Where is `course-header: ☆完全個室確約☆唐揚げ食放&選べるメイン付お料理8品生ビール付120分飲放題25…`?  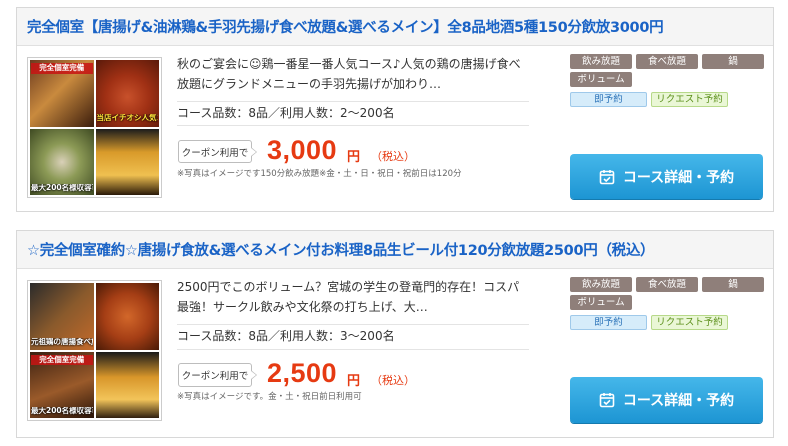 course-header: ☆完全個室確約☆唐揚げ食放&選べるメイン付お料理8品生ビール付120分飲放題25… is located at coordinates (395, 250).